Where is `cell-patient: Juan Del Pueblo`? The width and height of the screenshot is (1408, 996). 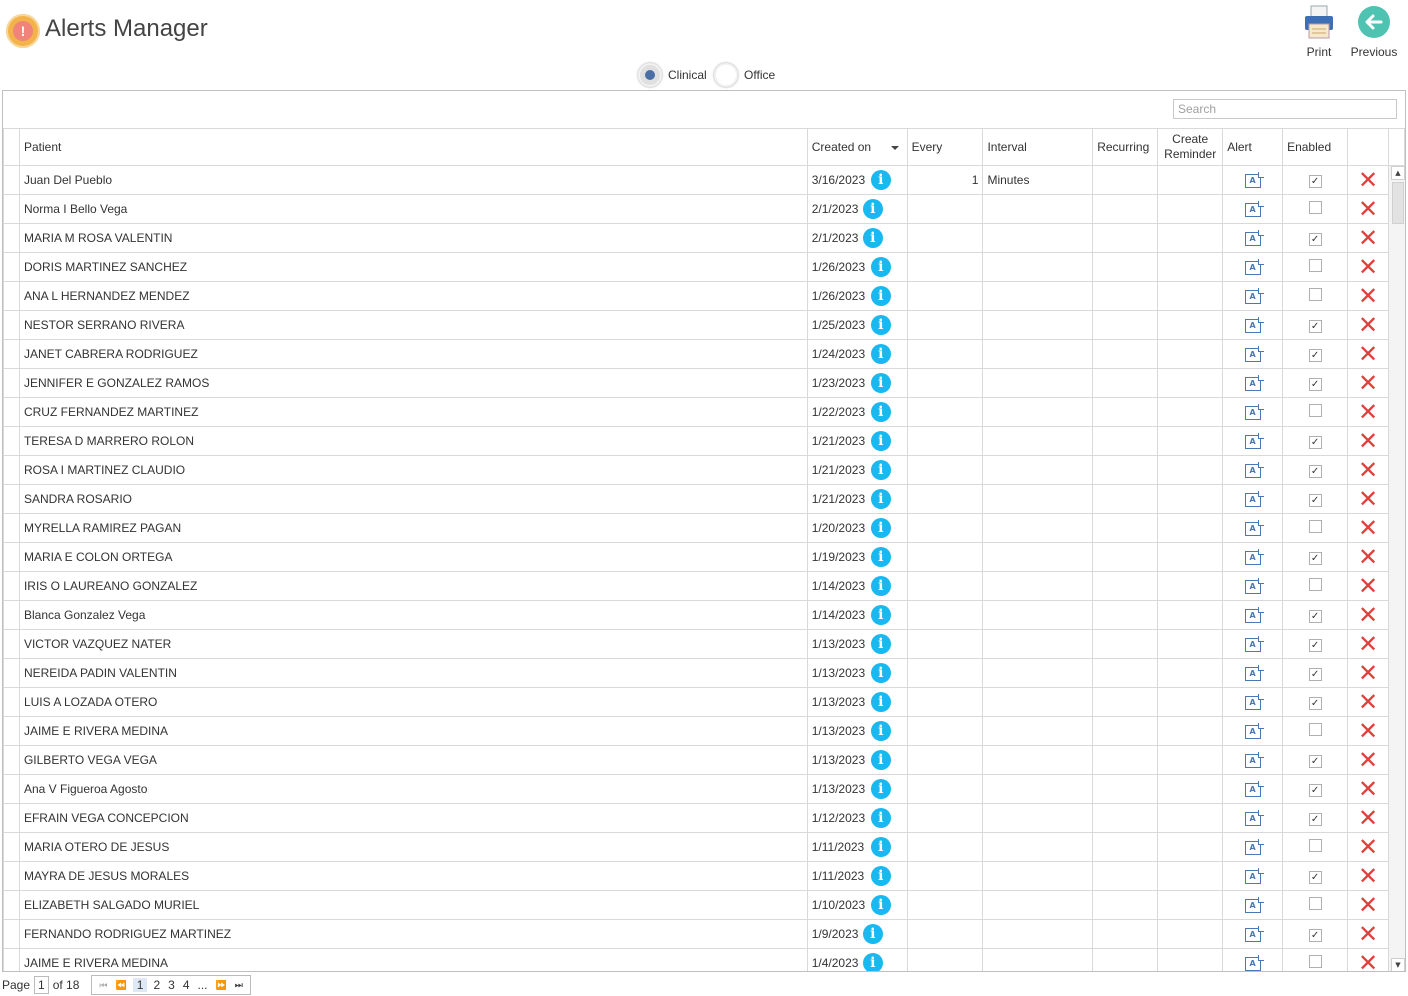 cell-patient: Juan Del Pueblo is located at coordinates (413, 180).